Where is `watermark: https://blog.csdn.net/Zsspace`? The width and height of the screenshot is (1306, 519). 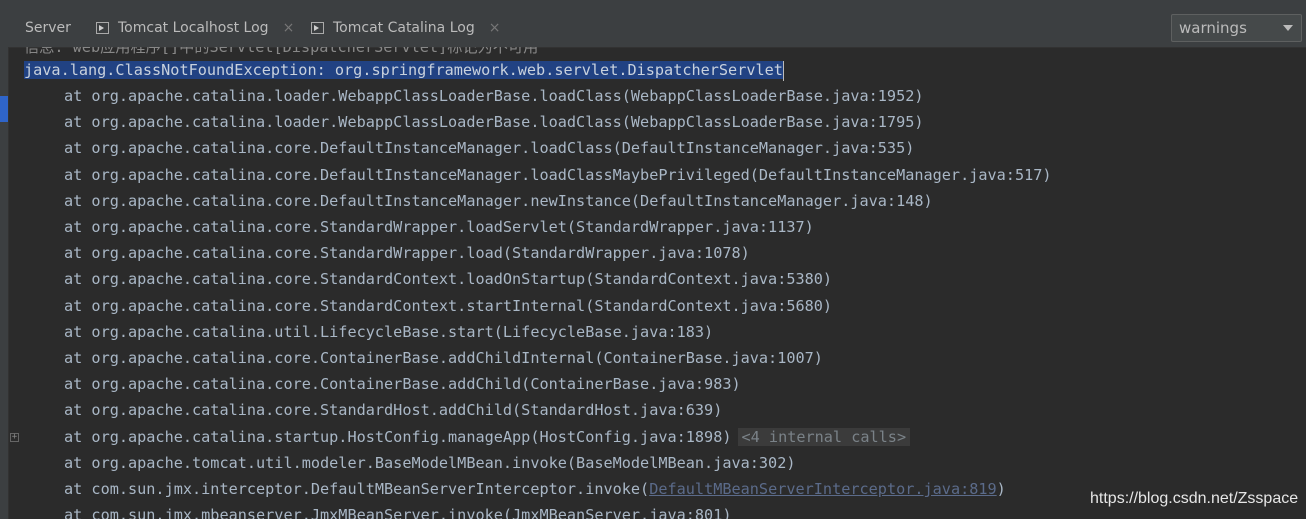 watermark: https://blog.csdn.net/Zsspace is located at coordinates (1194, 498).